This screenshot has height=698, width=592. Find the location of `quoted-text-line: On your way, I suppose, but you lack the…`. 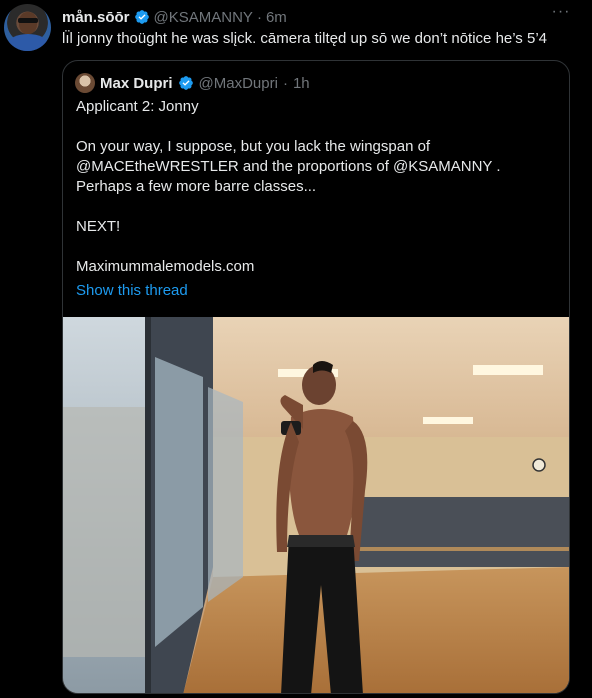

quoted-text-line: On your way, I suppose, but you lack the… is located at coordinates (253, 146).